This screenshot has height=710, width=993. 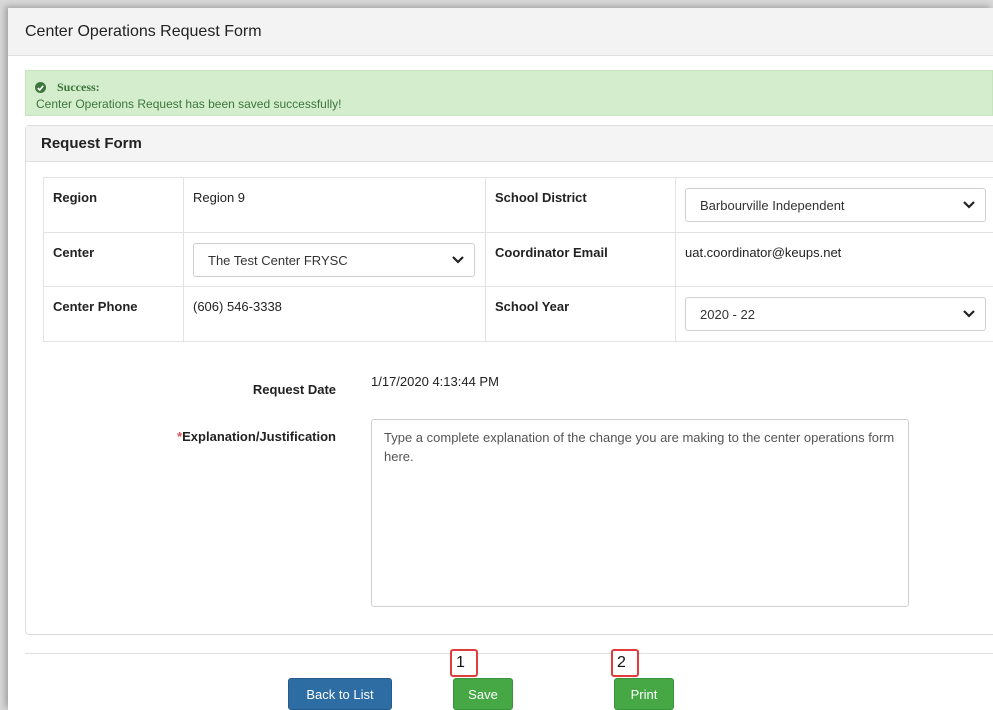 I want to click on school-district-cell: Barbourville Independent, so click(x=834, y=205).